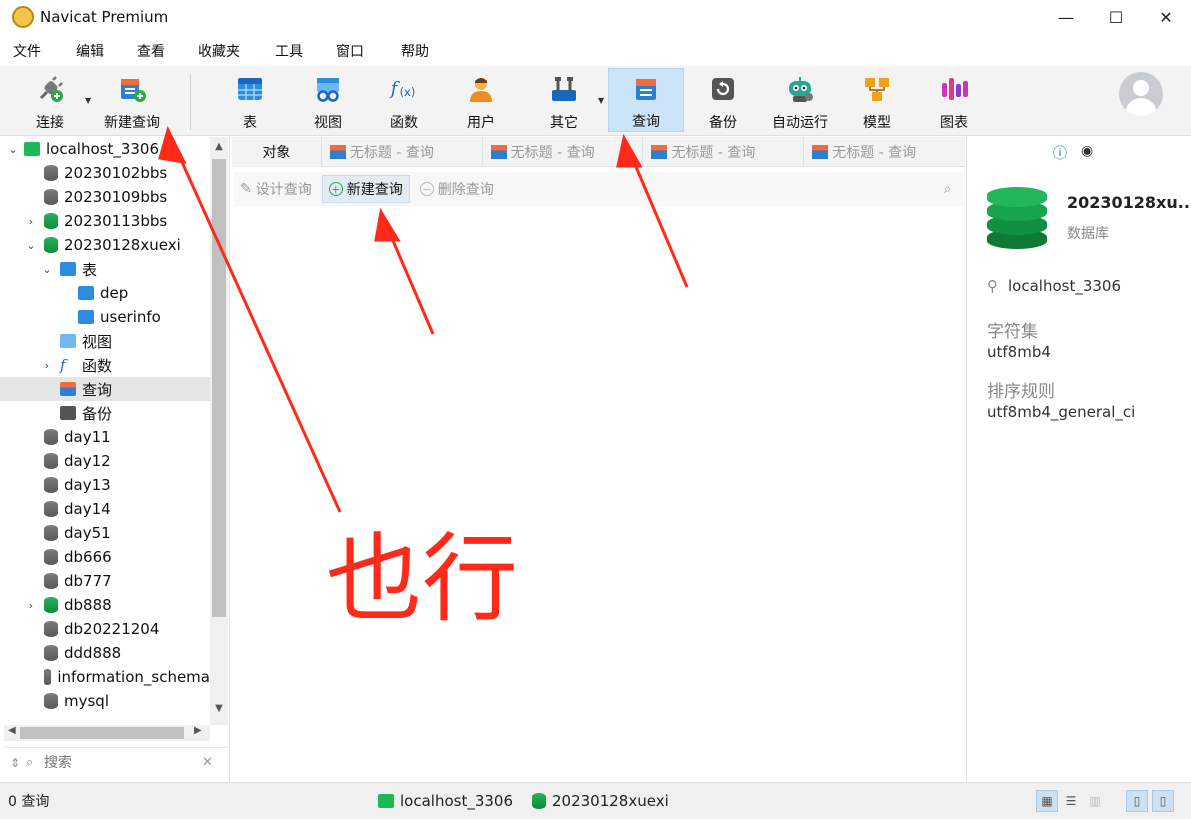 This screenshot has width=1191, height=819. Describe the element at coordinates (105, 701) in the screenshot. I see `tree-db-item: mysql` at that location.